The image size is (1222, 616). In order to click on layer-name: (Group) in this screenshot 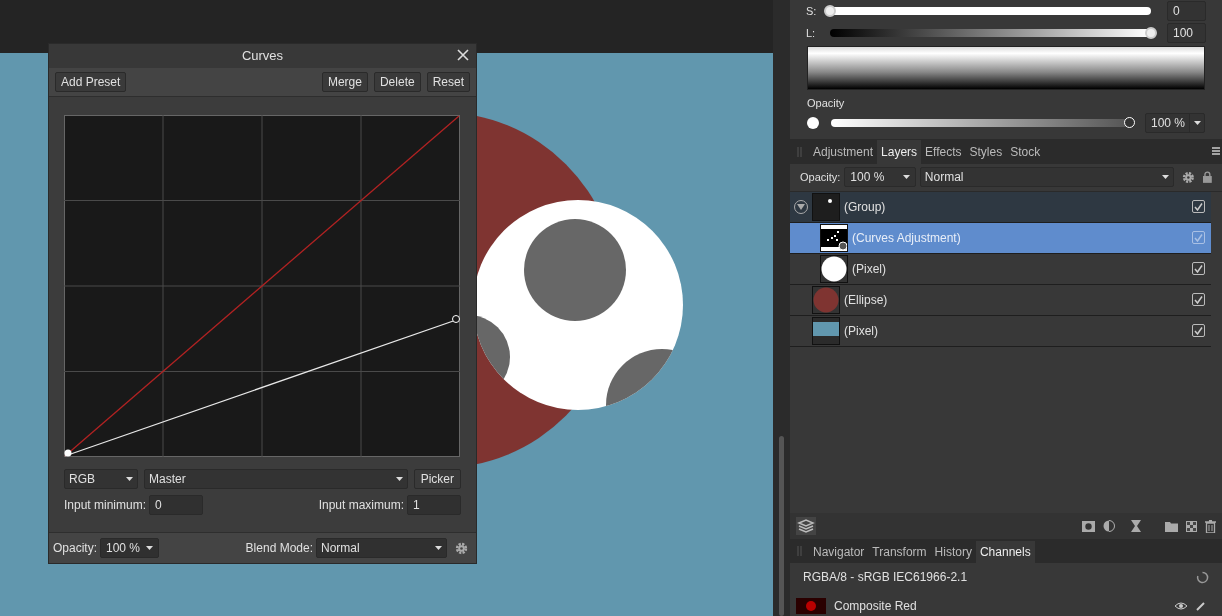, I will do `click(865, 207)`.